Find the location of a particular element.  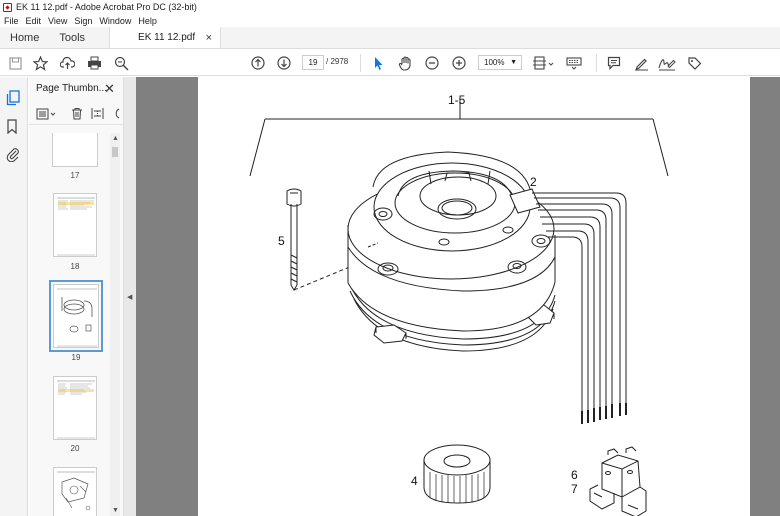

sign-icon is located at coordinates (667, 63).